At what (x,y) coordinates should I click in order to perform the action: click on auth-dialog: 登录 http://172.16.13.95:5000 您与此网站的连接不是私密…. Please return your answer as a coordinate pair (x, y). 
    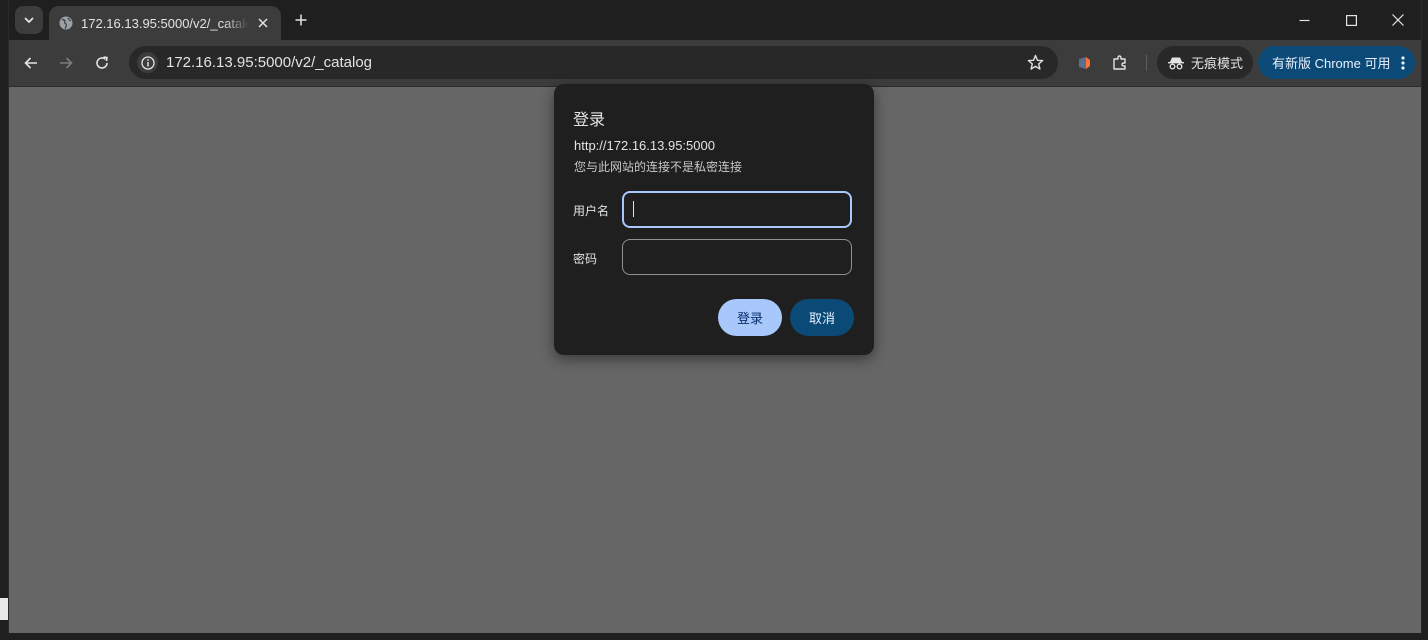
    Looking at the image, I should click on (714, 219).